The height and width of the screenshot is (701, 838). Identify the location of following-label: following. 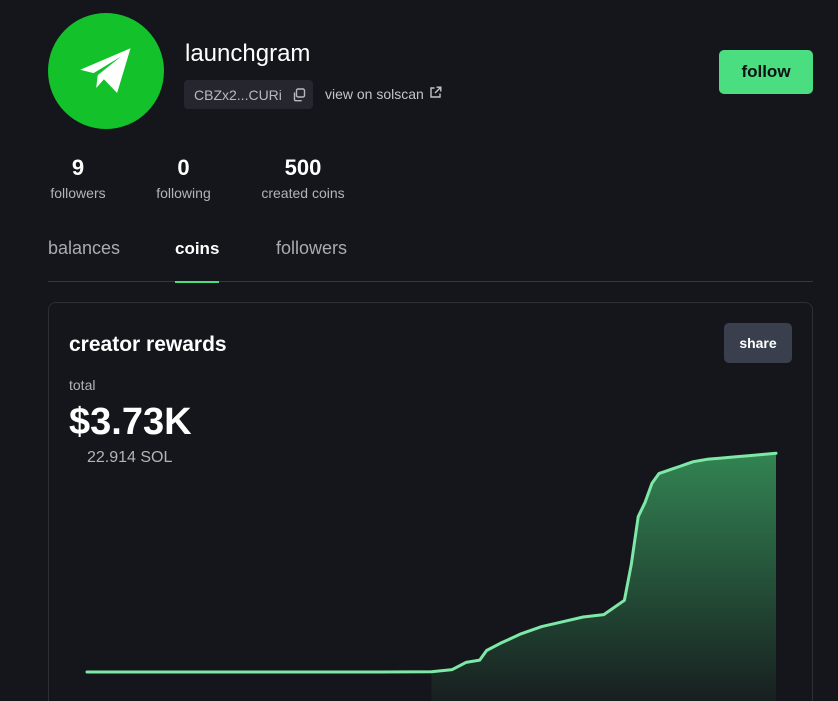
(183, 193).